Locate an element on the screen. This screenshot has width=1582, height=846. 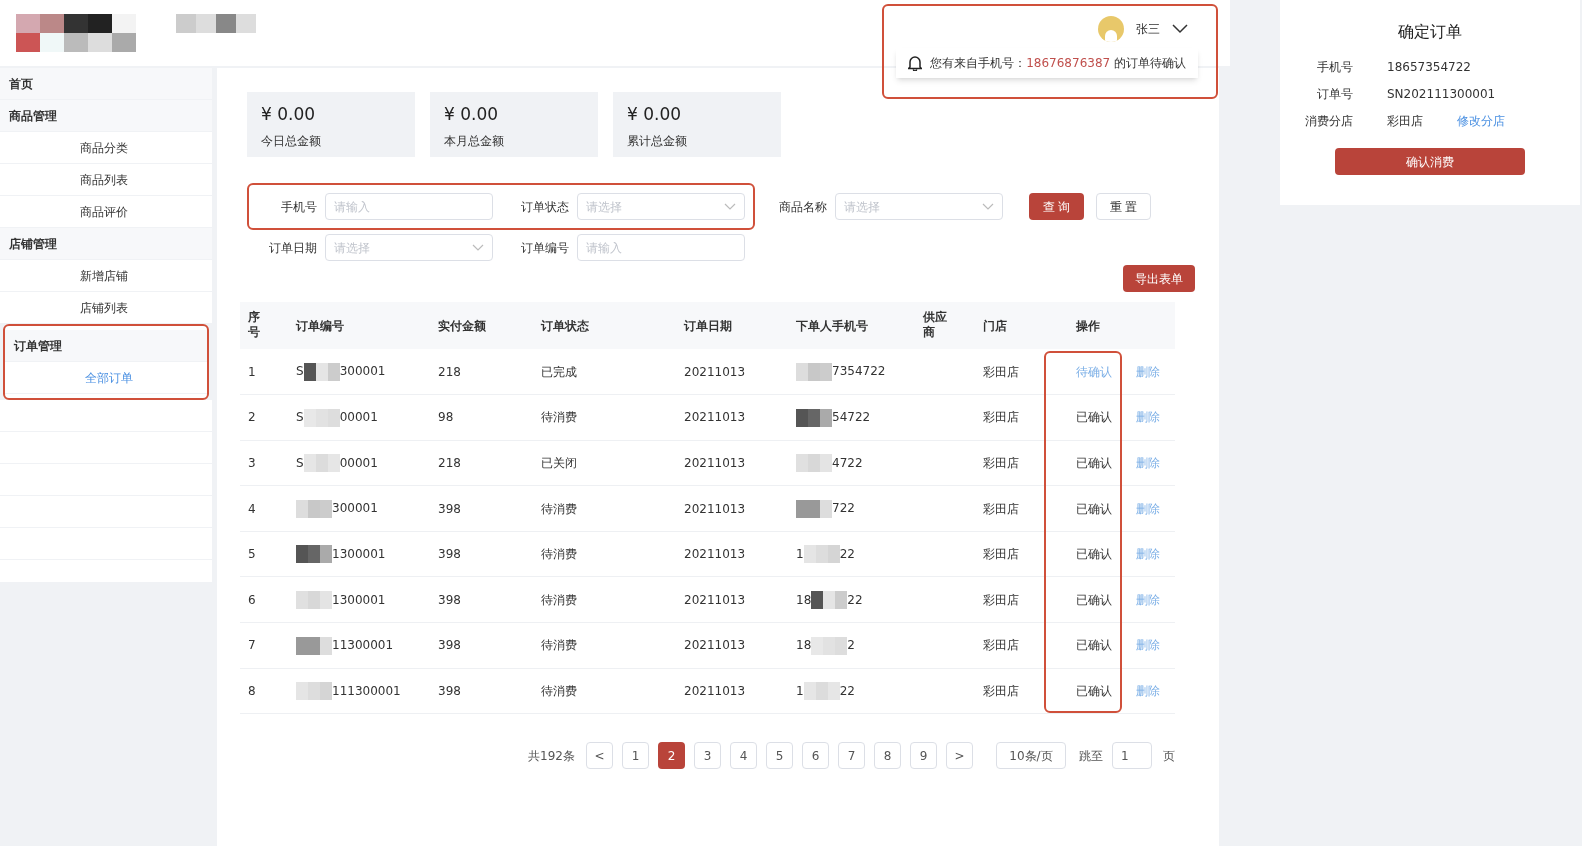
export-button: 导出表单 is located at coordinates (1159, 278).